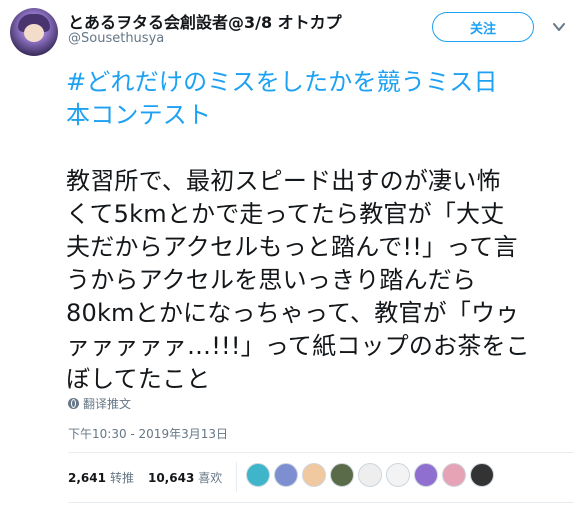 The image size is (584, 507). Describe the element at coordinates (121, 478) in the screenshot. I see `retweet-label: 转推` at that location.